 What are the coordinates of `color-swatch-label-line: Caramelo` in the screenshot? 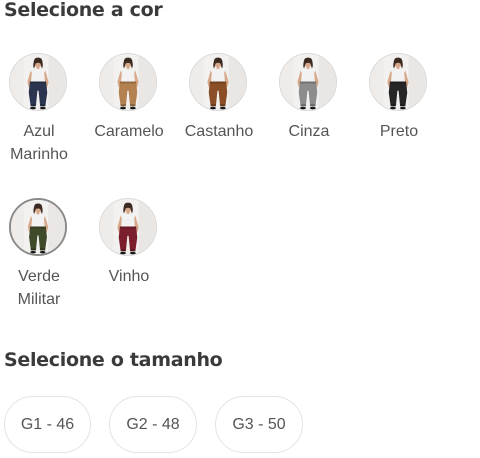 It's located at (129, 131).